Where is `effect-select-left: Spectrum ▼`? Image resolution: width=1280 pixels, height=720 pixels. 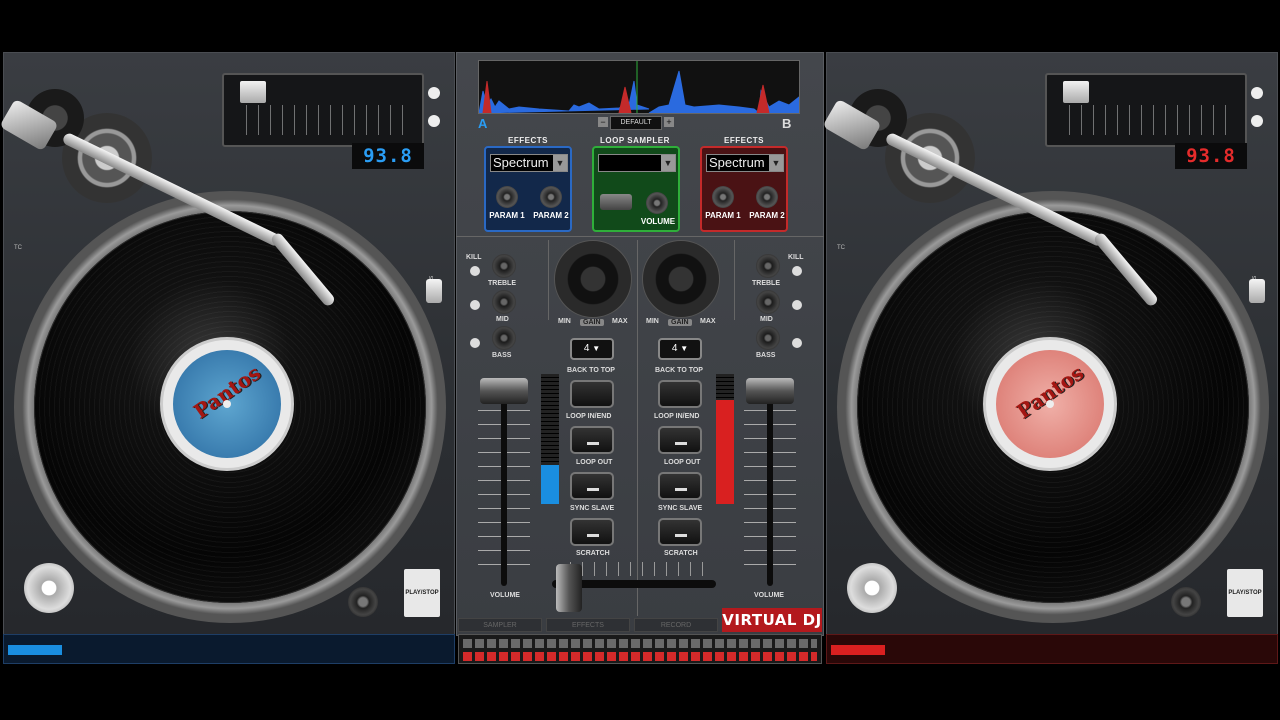
effect-select-left: Spectrum ▼ is located at coordinates (529, 163).